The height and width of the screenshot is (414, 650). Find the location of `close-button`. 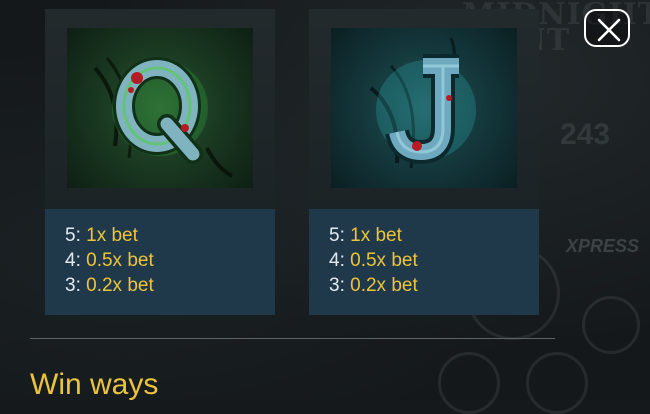

close-button is located at coordinates (607, 28).